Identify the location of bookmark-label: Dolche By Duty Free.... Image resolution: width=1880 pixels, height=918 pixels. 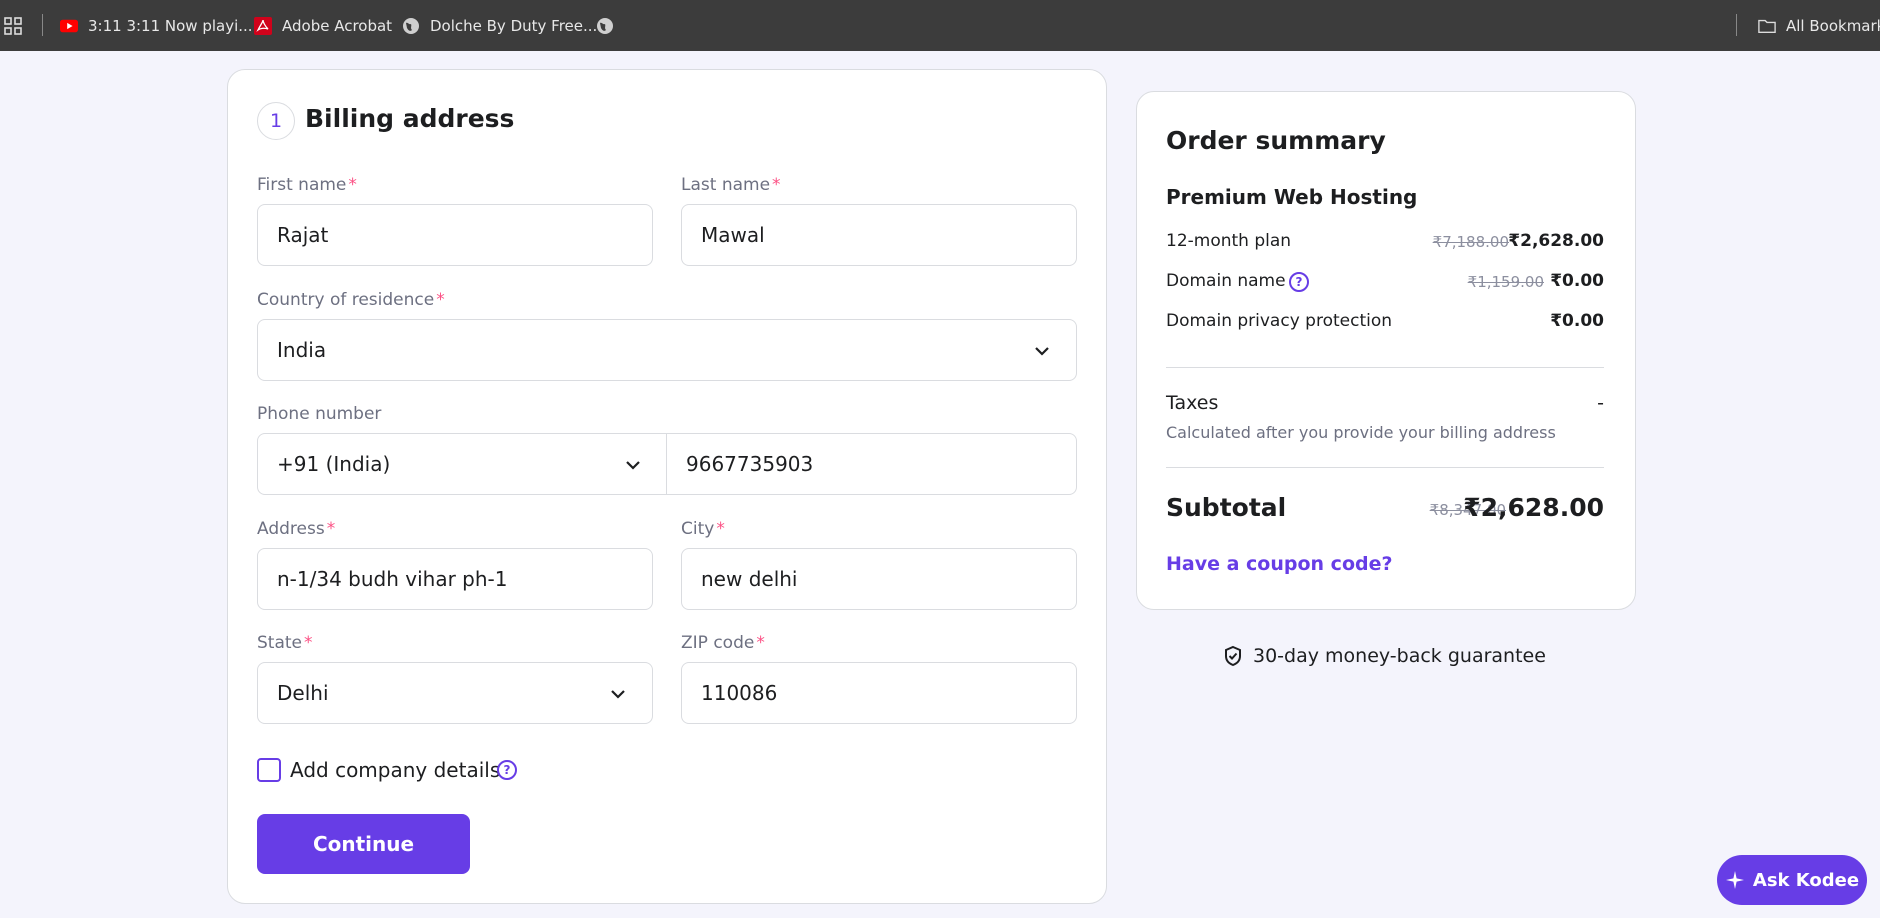
(514, 25).